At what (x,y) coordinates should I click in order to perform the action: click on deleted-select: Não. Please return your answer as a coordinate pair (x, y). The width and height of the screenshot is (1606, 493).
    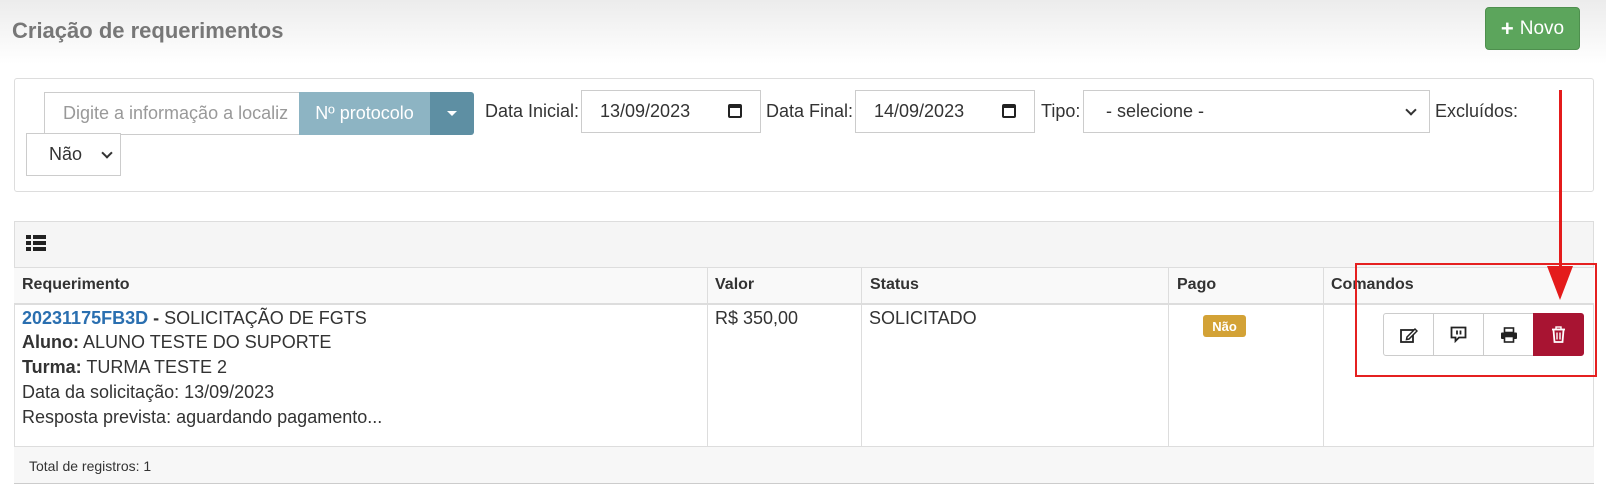
    Looking at the image, I should click on (73, 154).